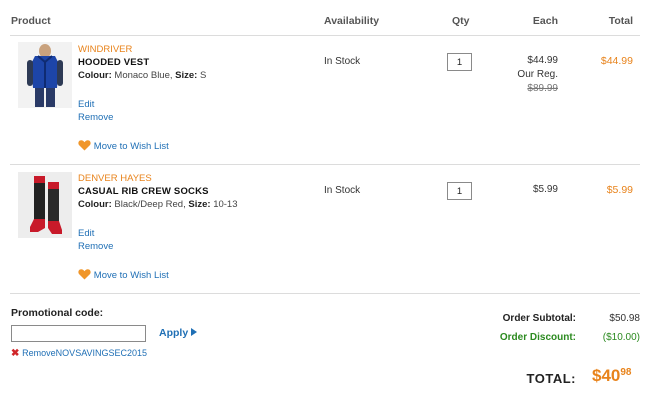 Image resolution: width=650 pixels, height=404 pixels. I want to click on remove-x-icon: ✖, so click(15, 353).